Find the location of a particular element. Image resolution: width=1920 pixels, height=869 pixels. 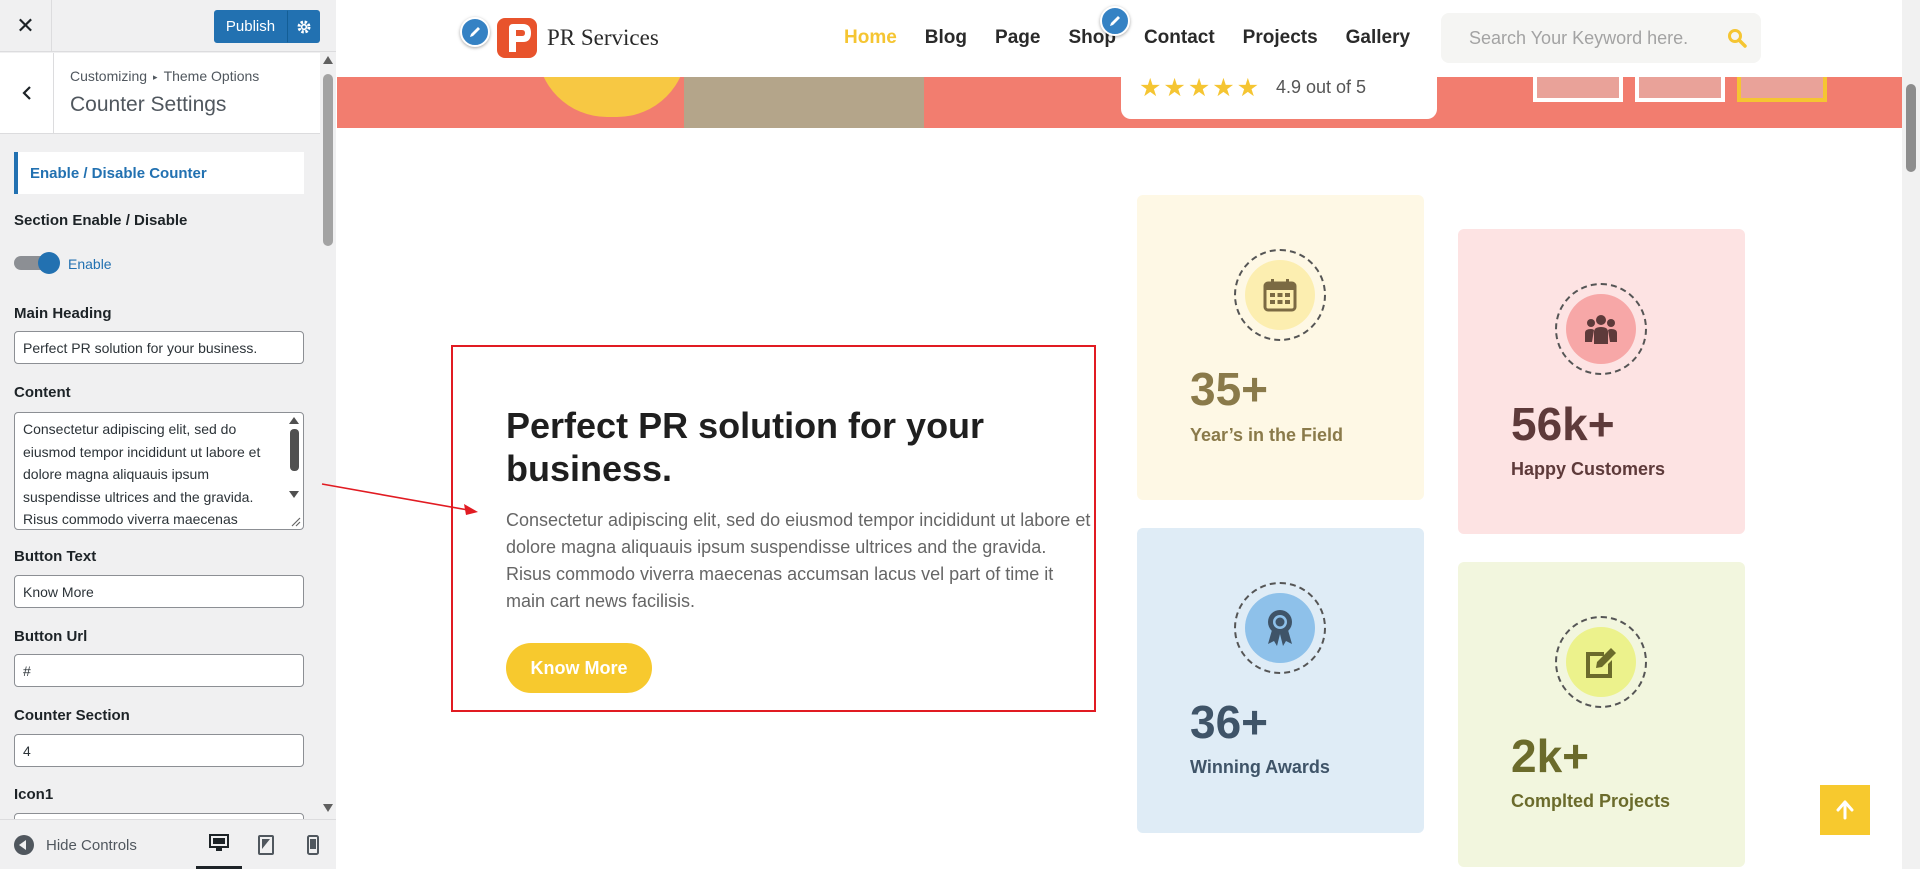

counter-number: 56k+ is located at coordinates (1563, 424).